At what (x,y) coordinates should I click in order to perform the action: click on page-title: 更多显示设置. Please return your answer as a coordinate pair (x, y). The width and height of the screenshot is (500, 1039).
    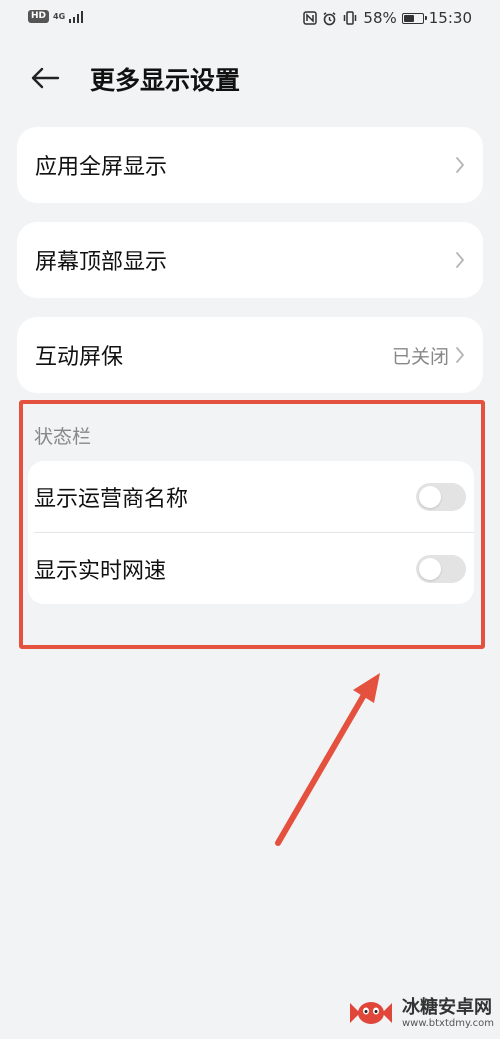
    Looking at the image, I should click on (165, 80).